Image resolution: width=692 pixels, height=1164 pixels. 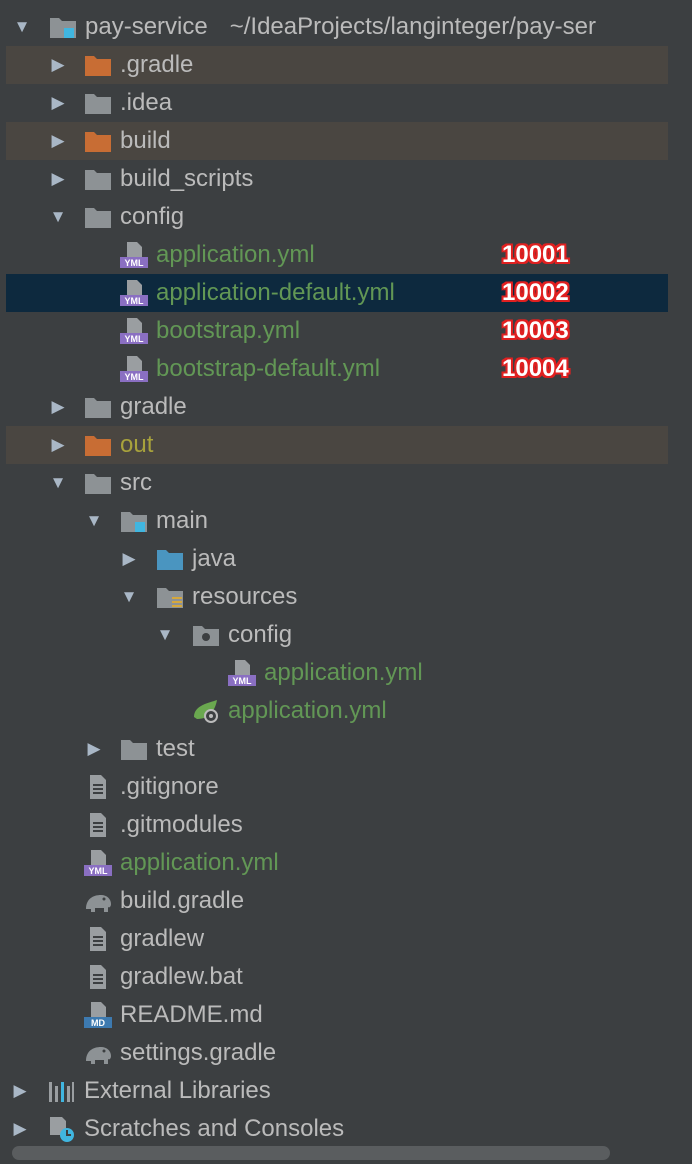 I want to click on svg-text: MD, so click(x=98, y=1023).